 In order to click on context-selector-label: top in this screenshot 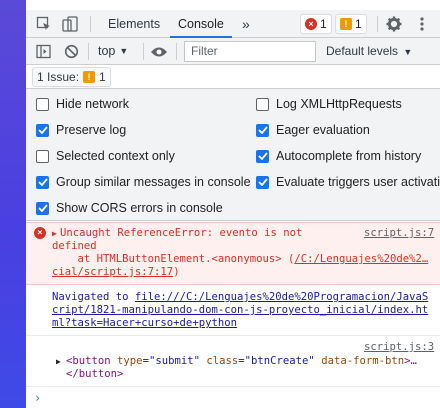, I will do `click(107, 51)`.